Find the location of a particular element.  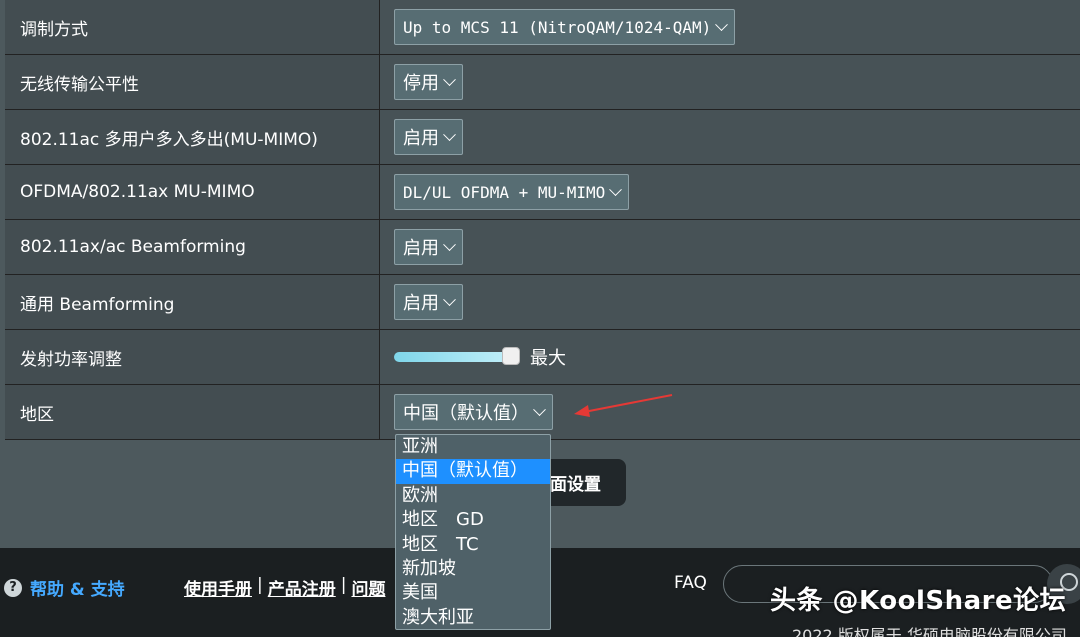

setting-label: OFDMA/802.11ax MU-MIMO is located at coordinates (192, 192).